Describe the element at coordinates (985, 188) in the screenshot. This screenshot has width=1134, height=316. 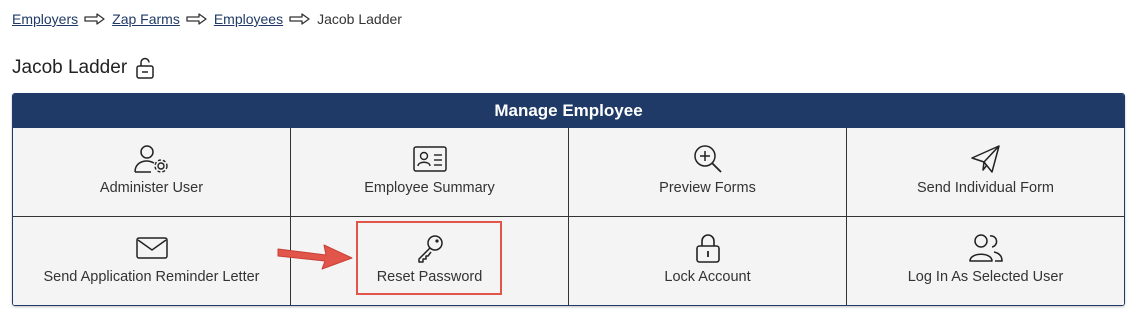
I see `send-individual-form-label: Send Individual Form` at that location.